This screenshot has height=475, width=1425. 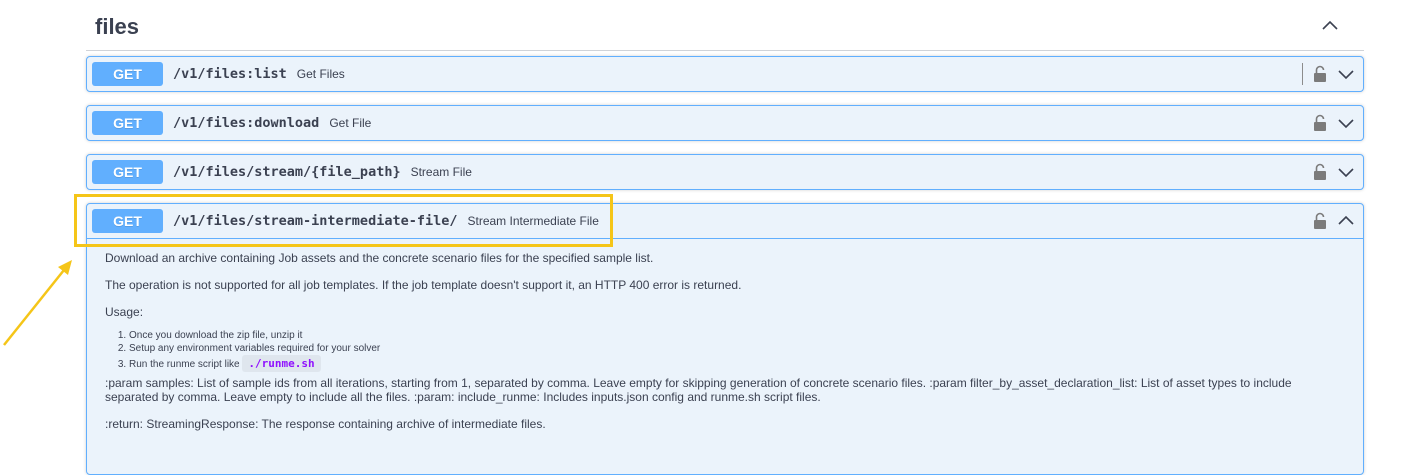 What do you see at coordinates (533, 221) in the screenshot?
I see `operation-description: Stream Intermediate File` at bounding box center [533, 221].